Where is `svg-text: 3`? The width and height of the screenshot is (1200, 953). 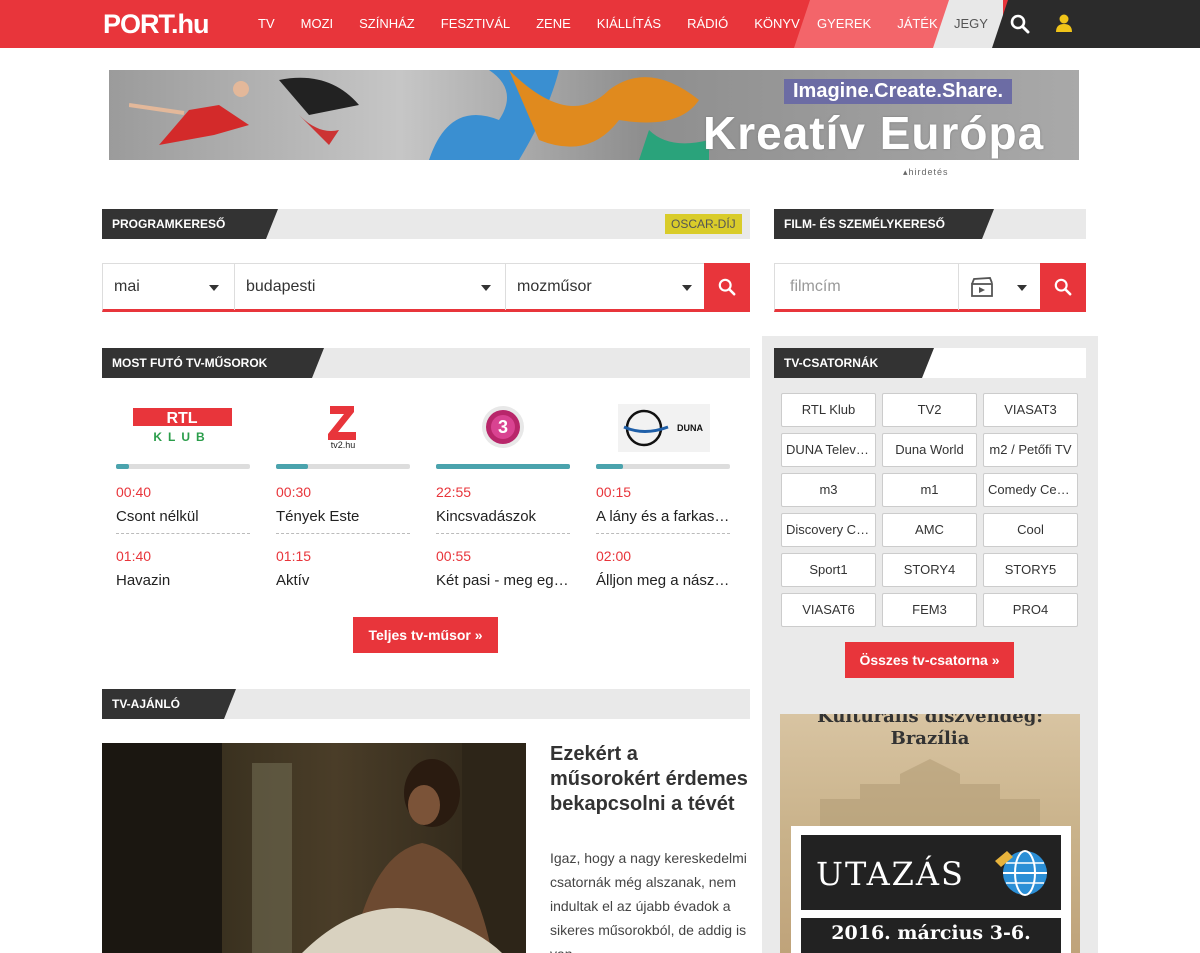
svg-text: 3 is located at coordinates (503, 427).